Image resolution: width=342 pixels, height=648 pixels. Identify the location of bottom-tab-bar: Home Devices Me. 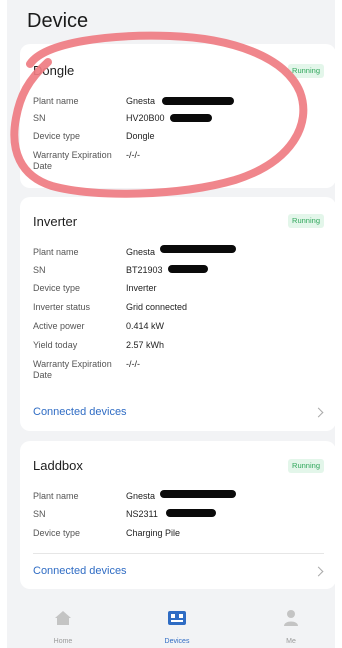
(171, 623).